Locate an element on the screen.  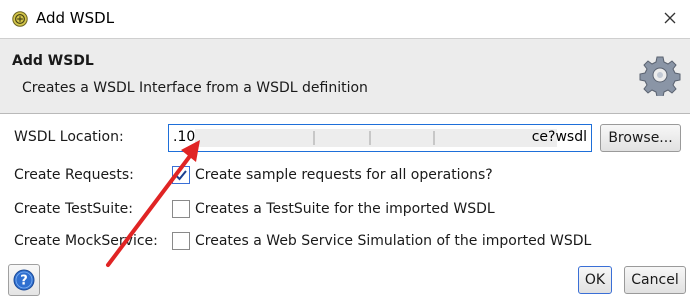
soapui-app-icon is located at coordinates (20, 19).